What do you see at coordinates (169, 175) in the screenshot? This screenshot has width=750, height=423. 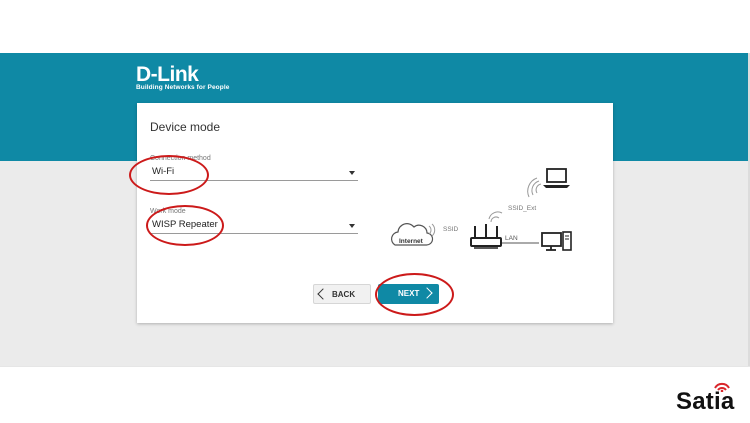 I see `annotation-ellipse-connection-method` at bounding box center [169, 175].